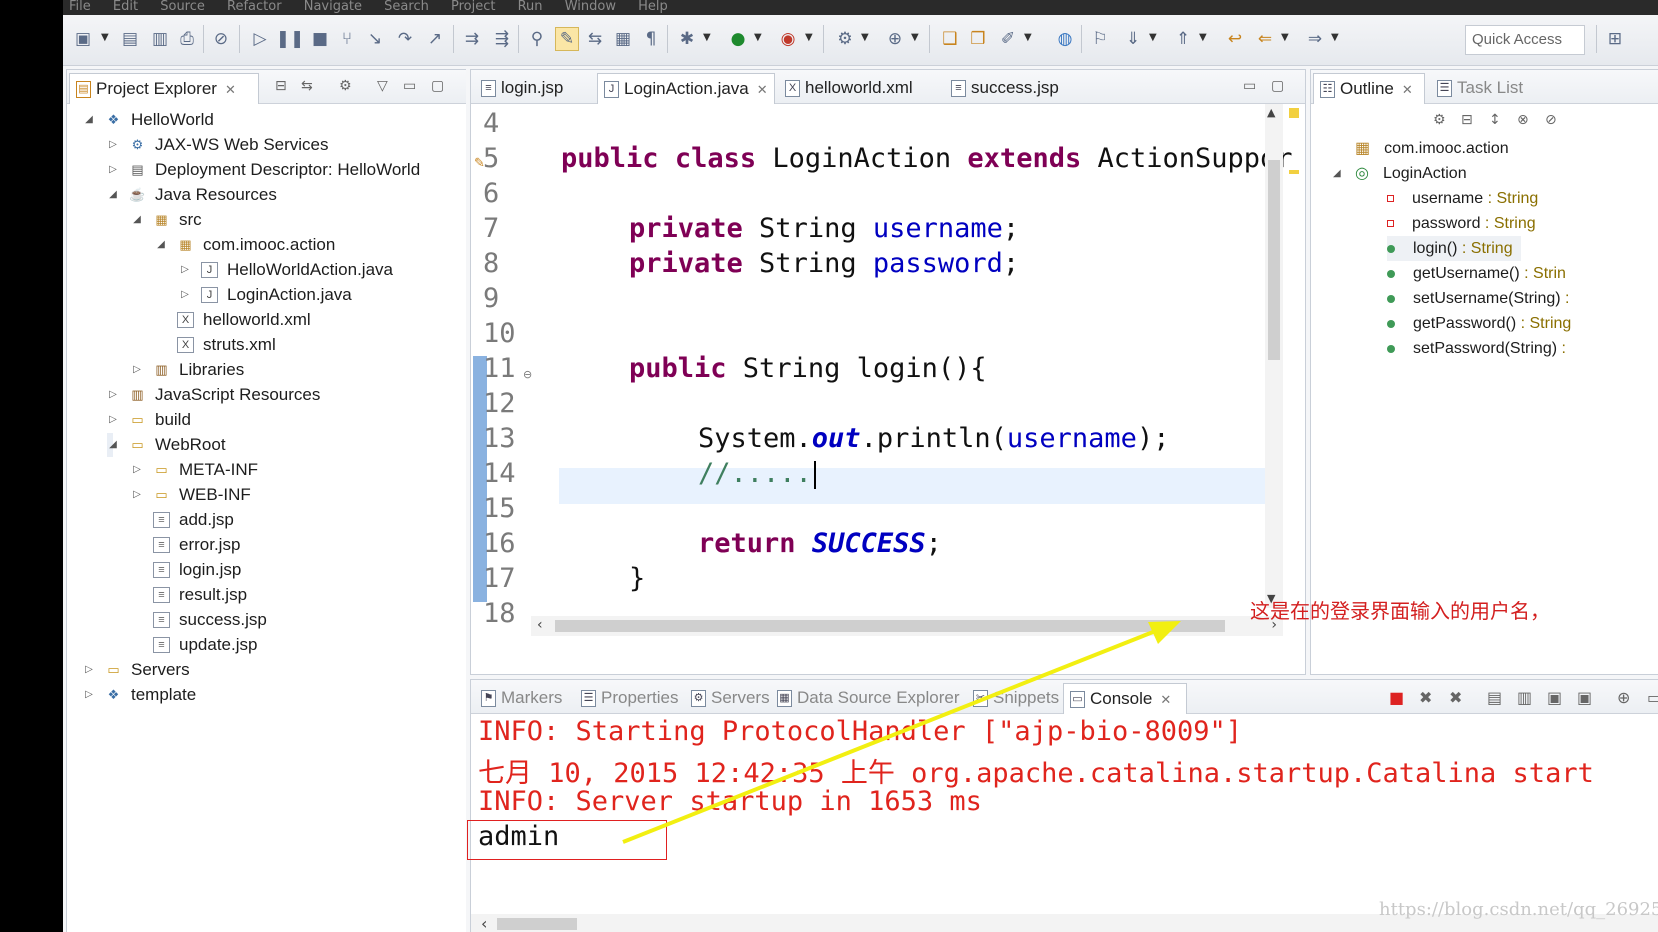 This screenshot has height=932, width=1658. What do you see at coordinates (1015, 88) in the screenshot?
I see `tab-success-jsp: ≡ success.jsp` at bounding box center [1015, 88].